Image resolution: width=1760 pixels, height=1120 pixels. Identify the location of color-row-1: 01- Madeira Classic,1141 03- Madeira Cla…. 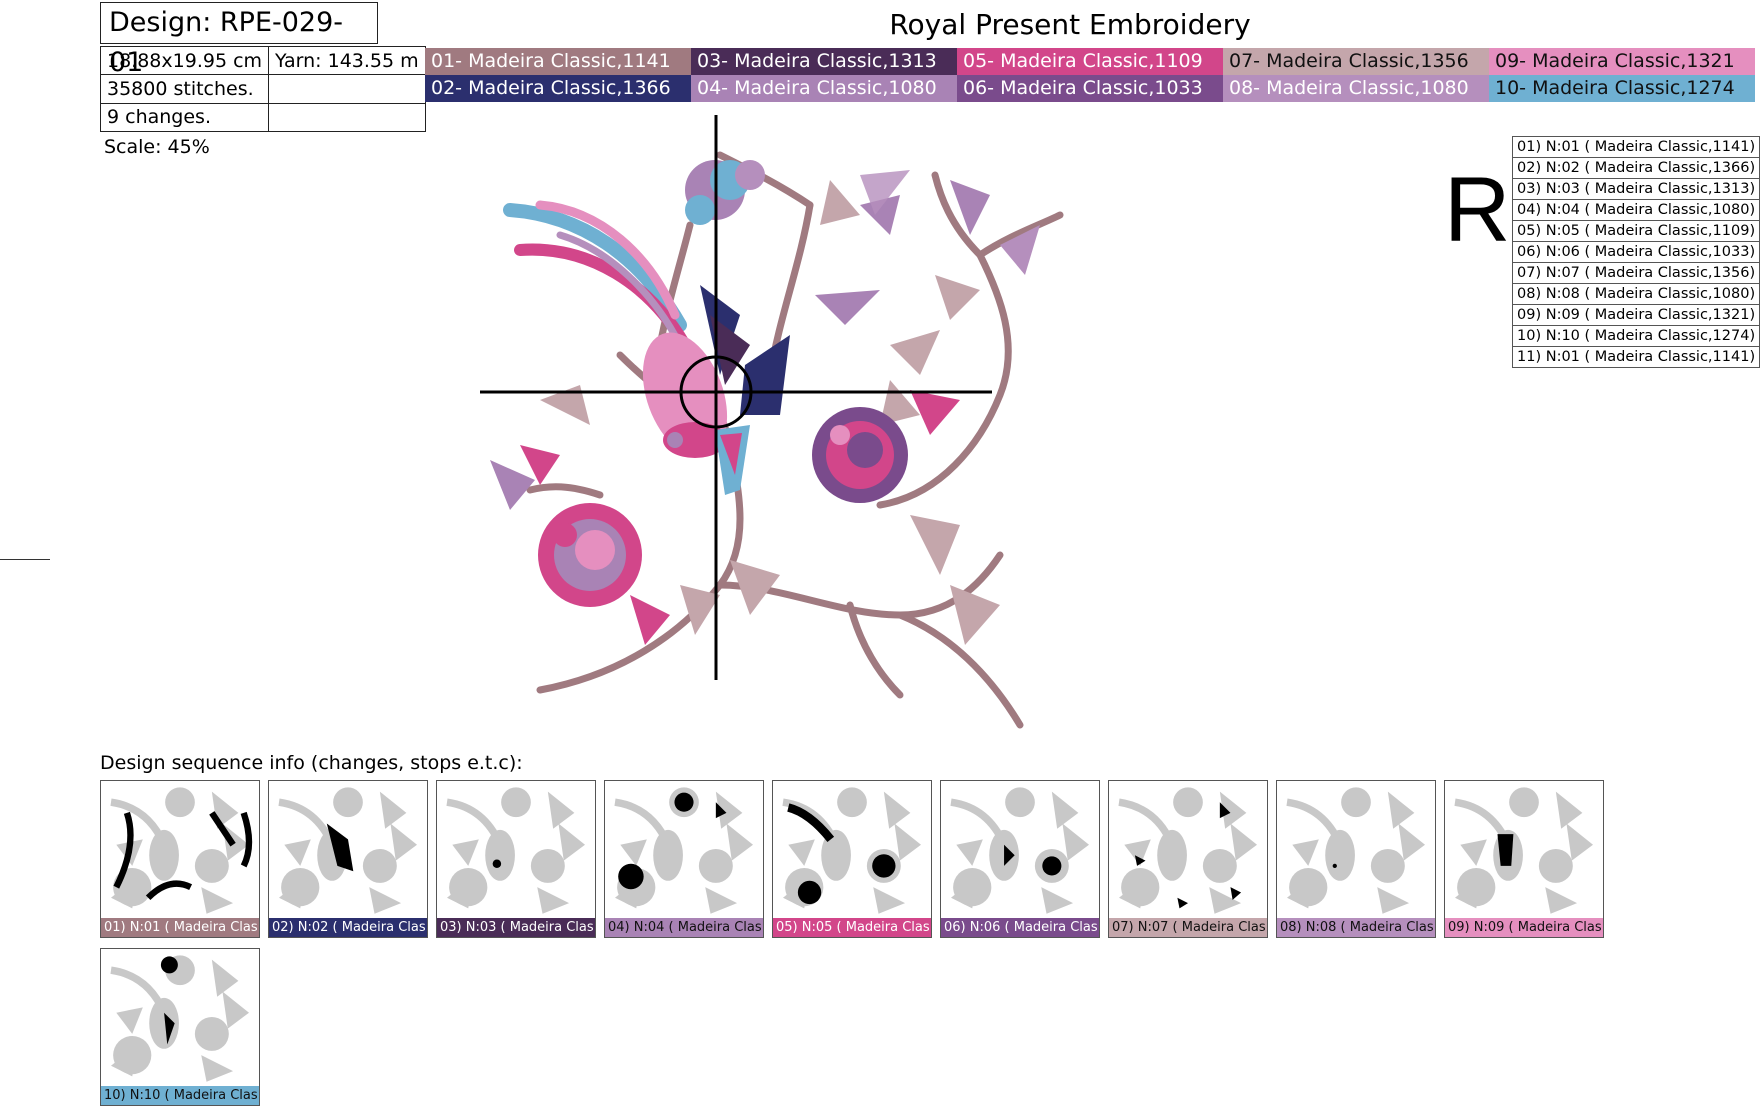
(1090, 61).